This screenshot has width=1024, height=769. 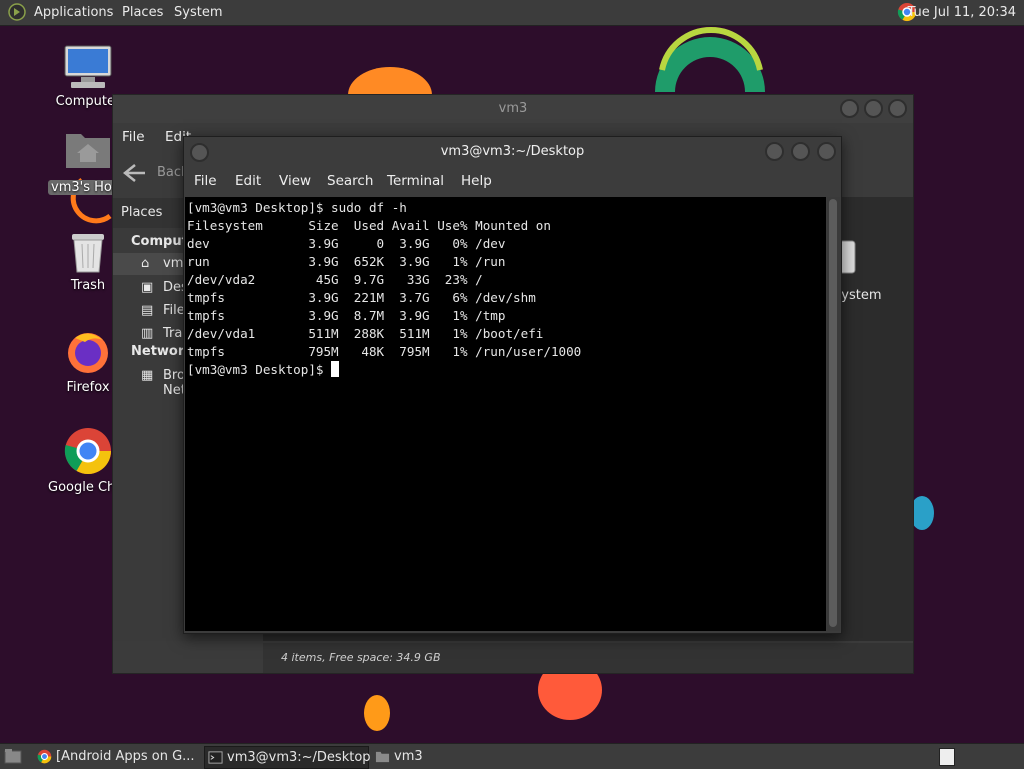 I want to click on terminal-icon, so click(x=215, y=757).